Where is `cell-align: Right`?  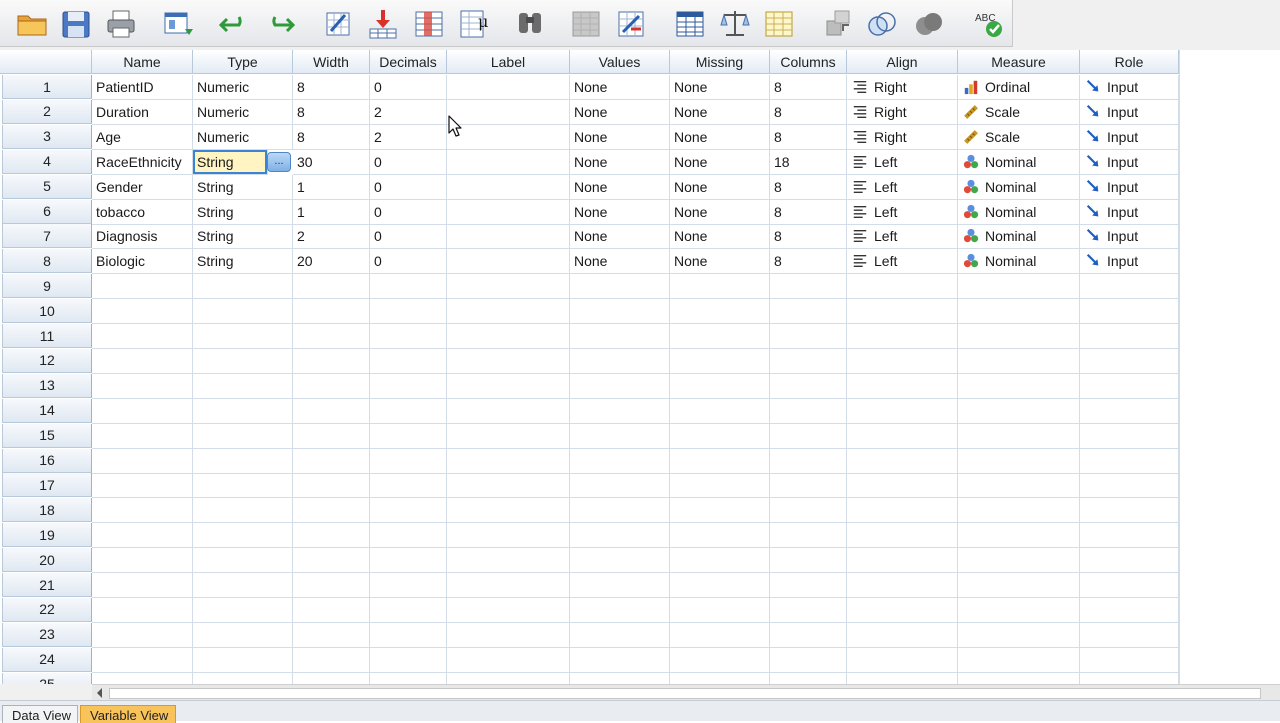
cell-align: Right is located at coordinates (902, 112).